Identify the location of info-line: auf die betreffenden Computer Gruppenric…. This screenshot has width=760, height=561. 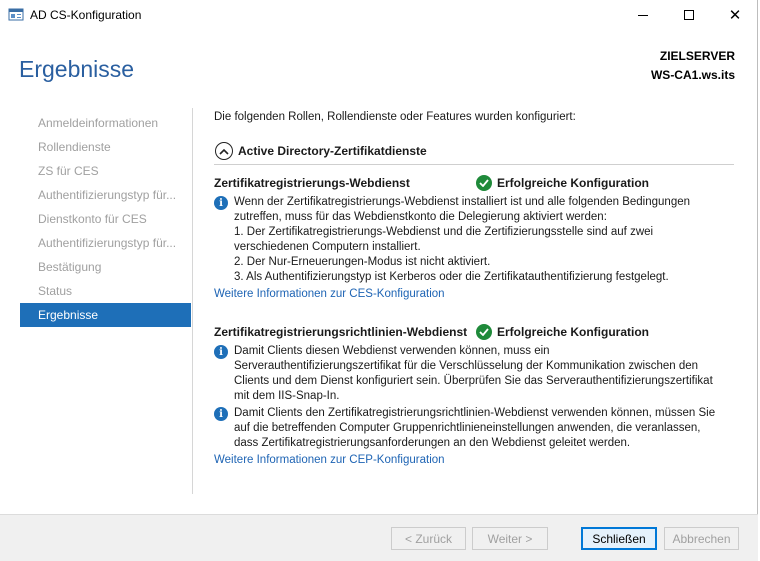
(467, 428).